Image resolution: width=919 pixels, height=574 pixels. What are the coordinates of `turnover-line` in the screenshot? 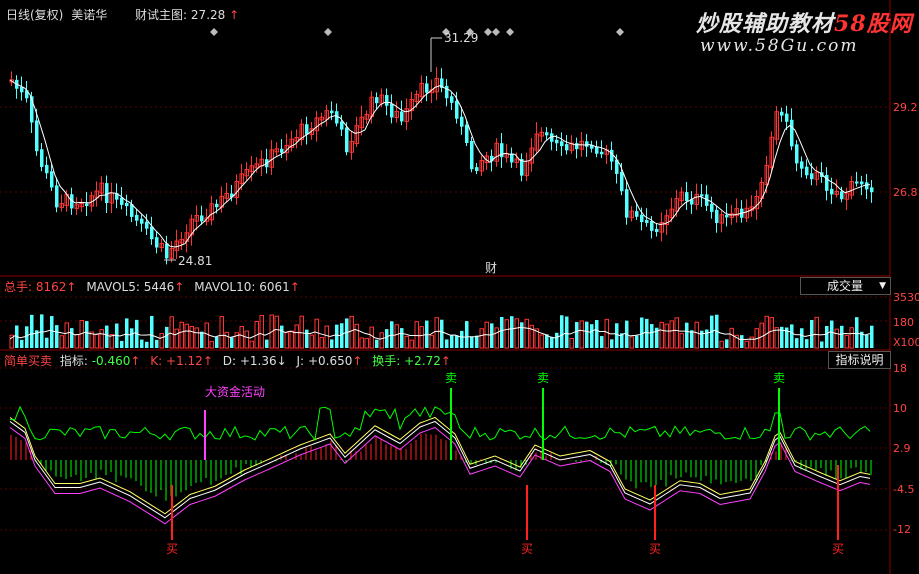 It's located at (440, 423).